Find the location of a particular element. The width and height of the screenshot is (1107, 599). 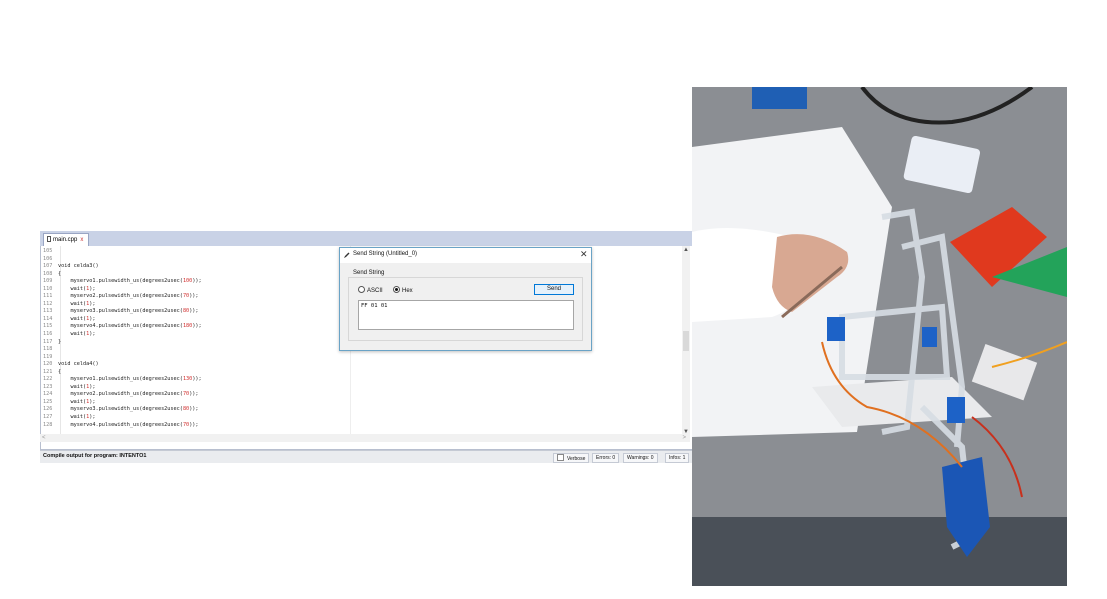

code-line: 110 wait(1); is located at coordinates (193, 290).